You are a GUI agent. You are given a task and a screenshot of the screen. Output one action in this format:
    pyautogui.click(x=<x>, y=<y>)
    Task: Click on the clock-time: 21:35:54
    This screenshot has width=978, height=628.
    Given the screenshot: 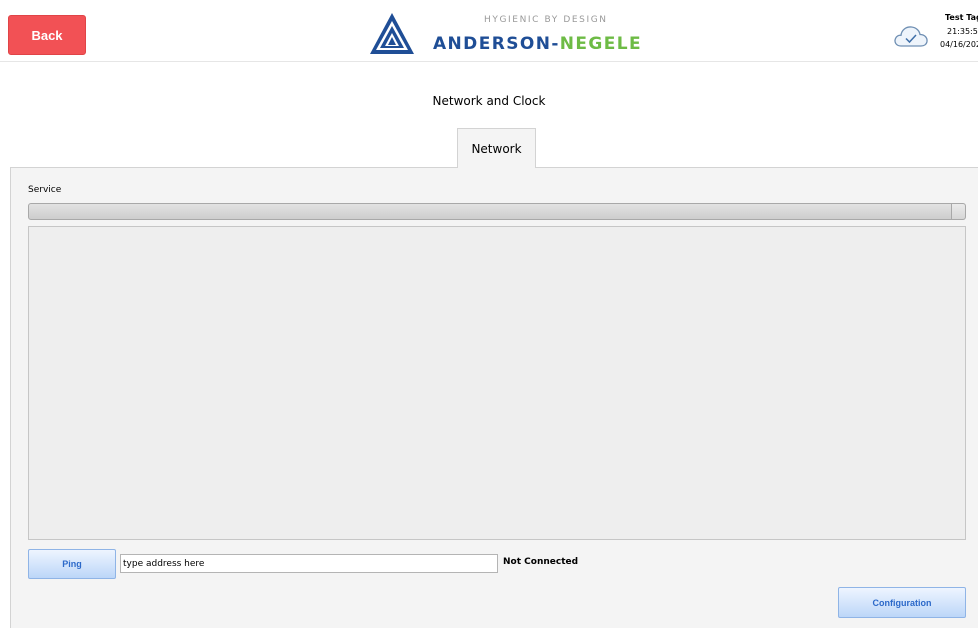 What is the action you would take?
    pyautogui.click(x=962, y=31)
    